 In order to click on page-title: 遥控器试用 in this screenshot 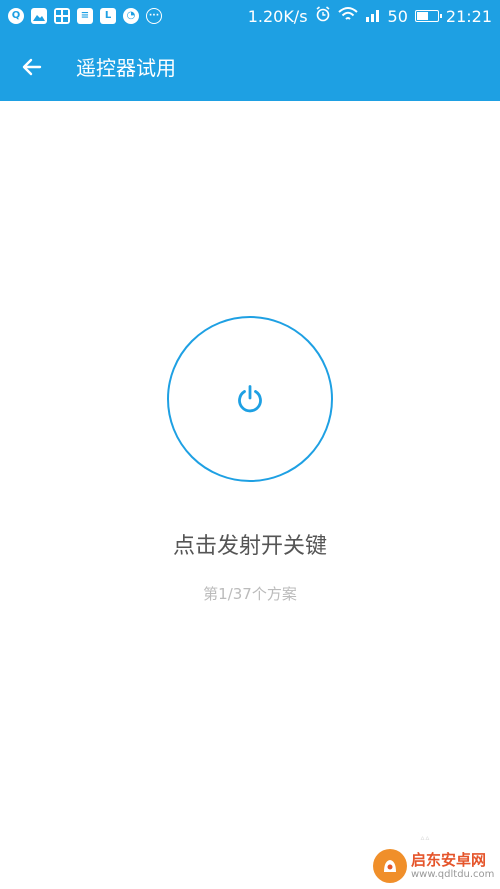, I will do `click(126, 68)`.